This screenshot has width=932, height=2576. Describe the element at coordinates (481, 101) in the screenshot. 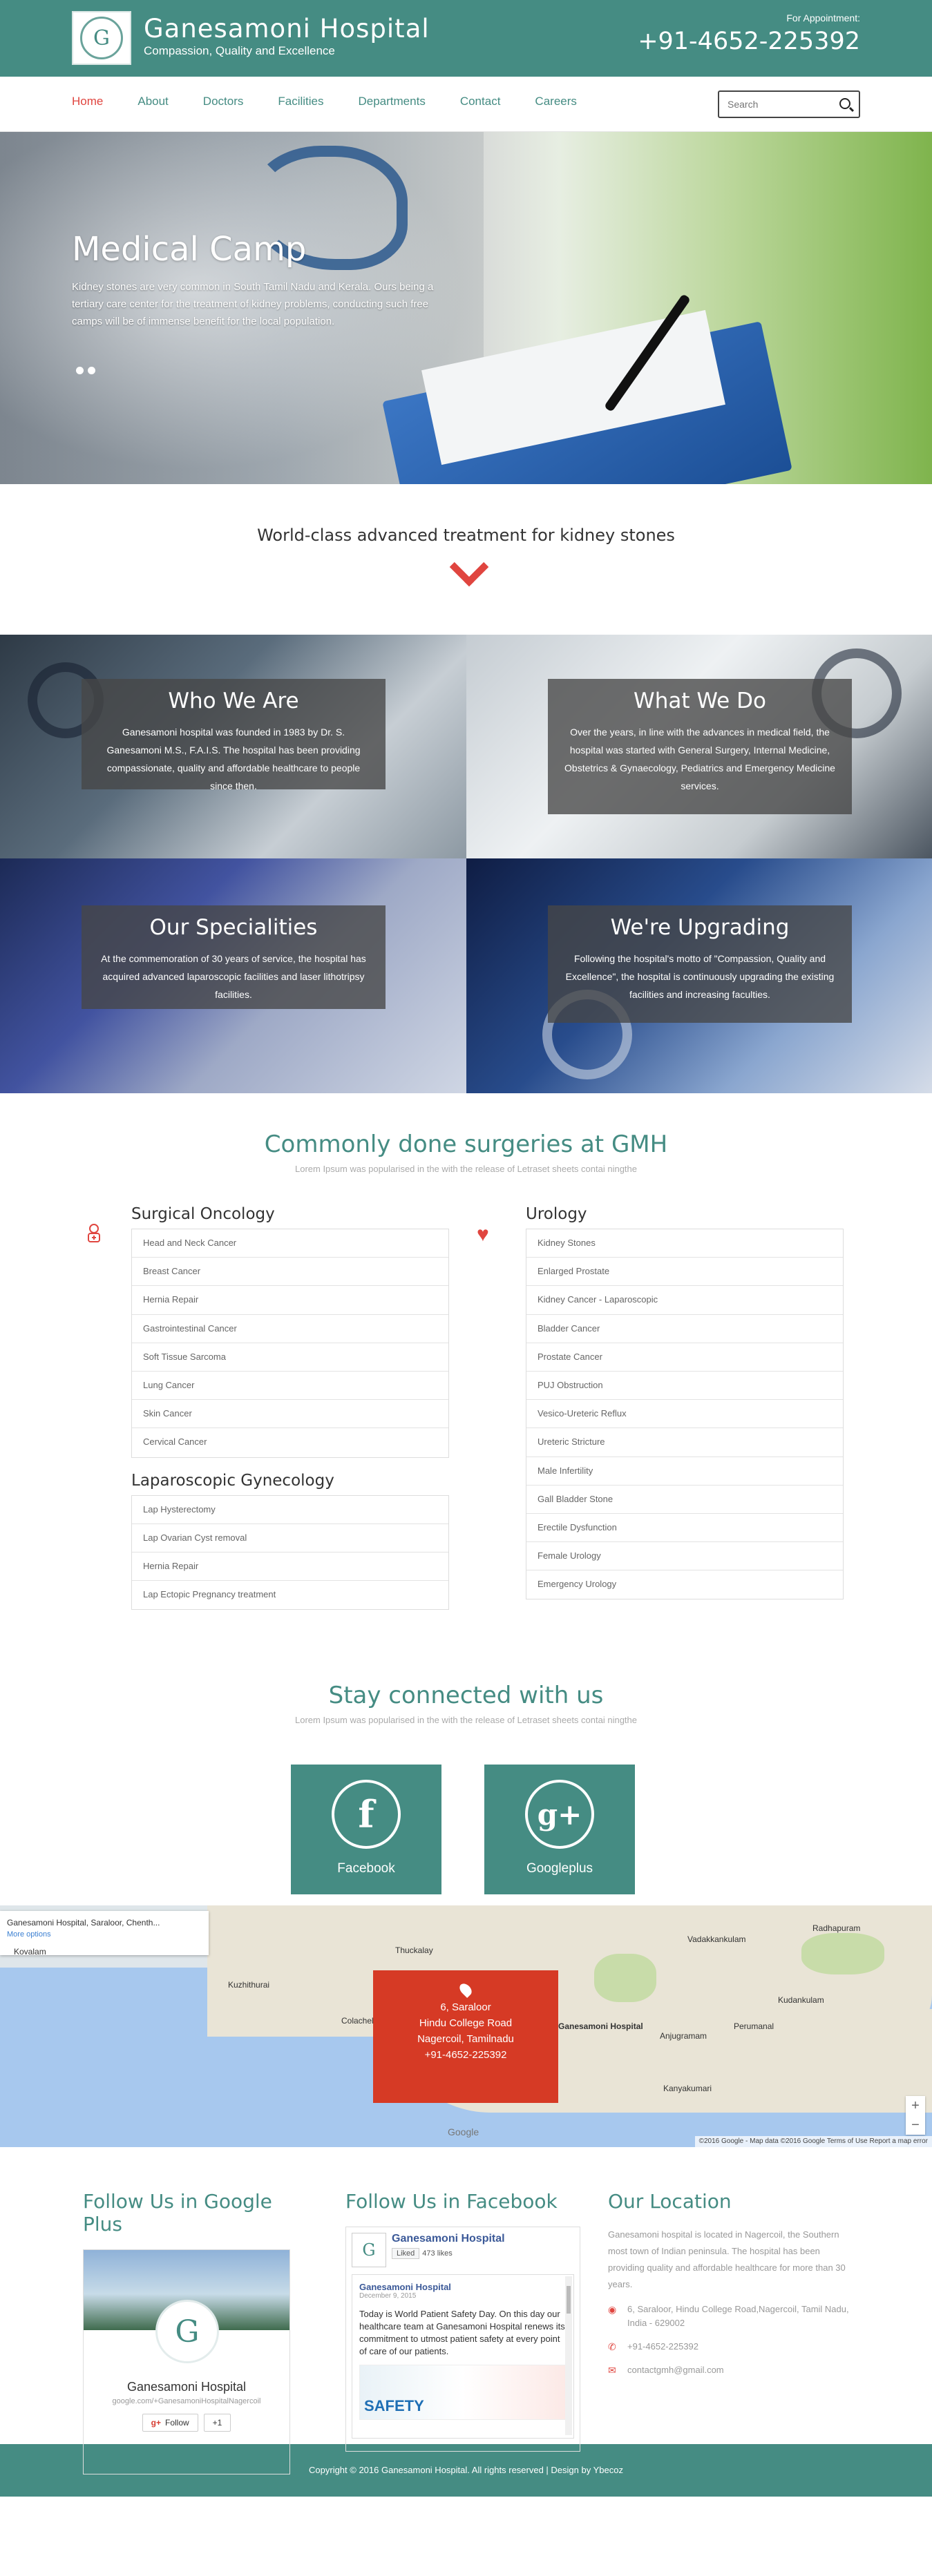

I see `nav-contact: Contact` at that location.